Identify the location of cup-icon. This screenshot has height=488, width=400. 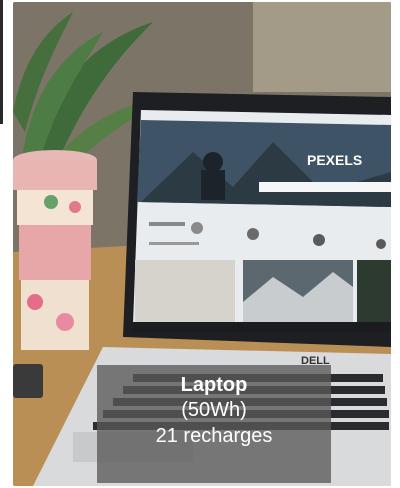
(55, 250).